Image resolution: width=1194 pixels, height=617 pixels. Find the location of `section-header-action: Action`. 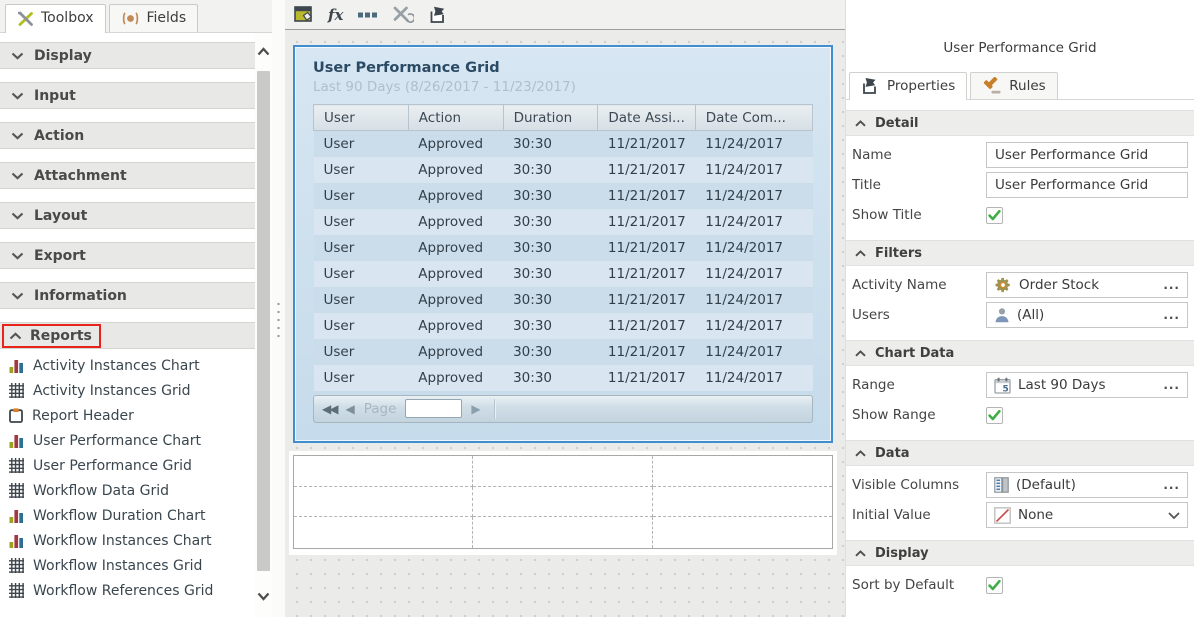

section-header-action: Action is located at coordinates (127, 135).